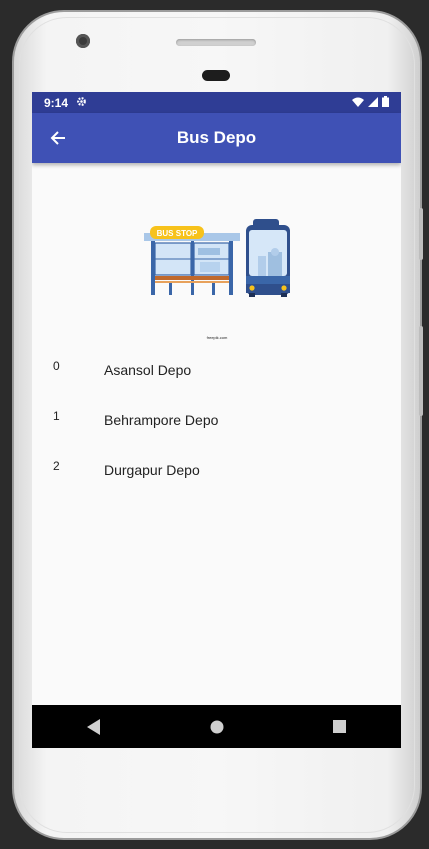  I want to click on recents-square-icon, so click(340, 727).